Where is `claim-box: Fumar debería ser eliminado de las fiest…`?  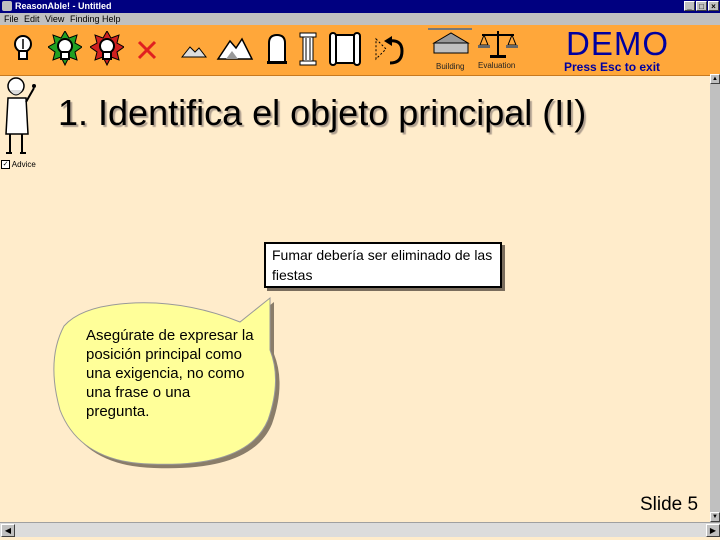
claim-box: Fumar debería ser eliminado de las fiest… is located at coordinates (383, 265).